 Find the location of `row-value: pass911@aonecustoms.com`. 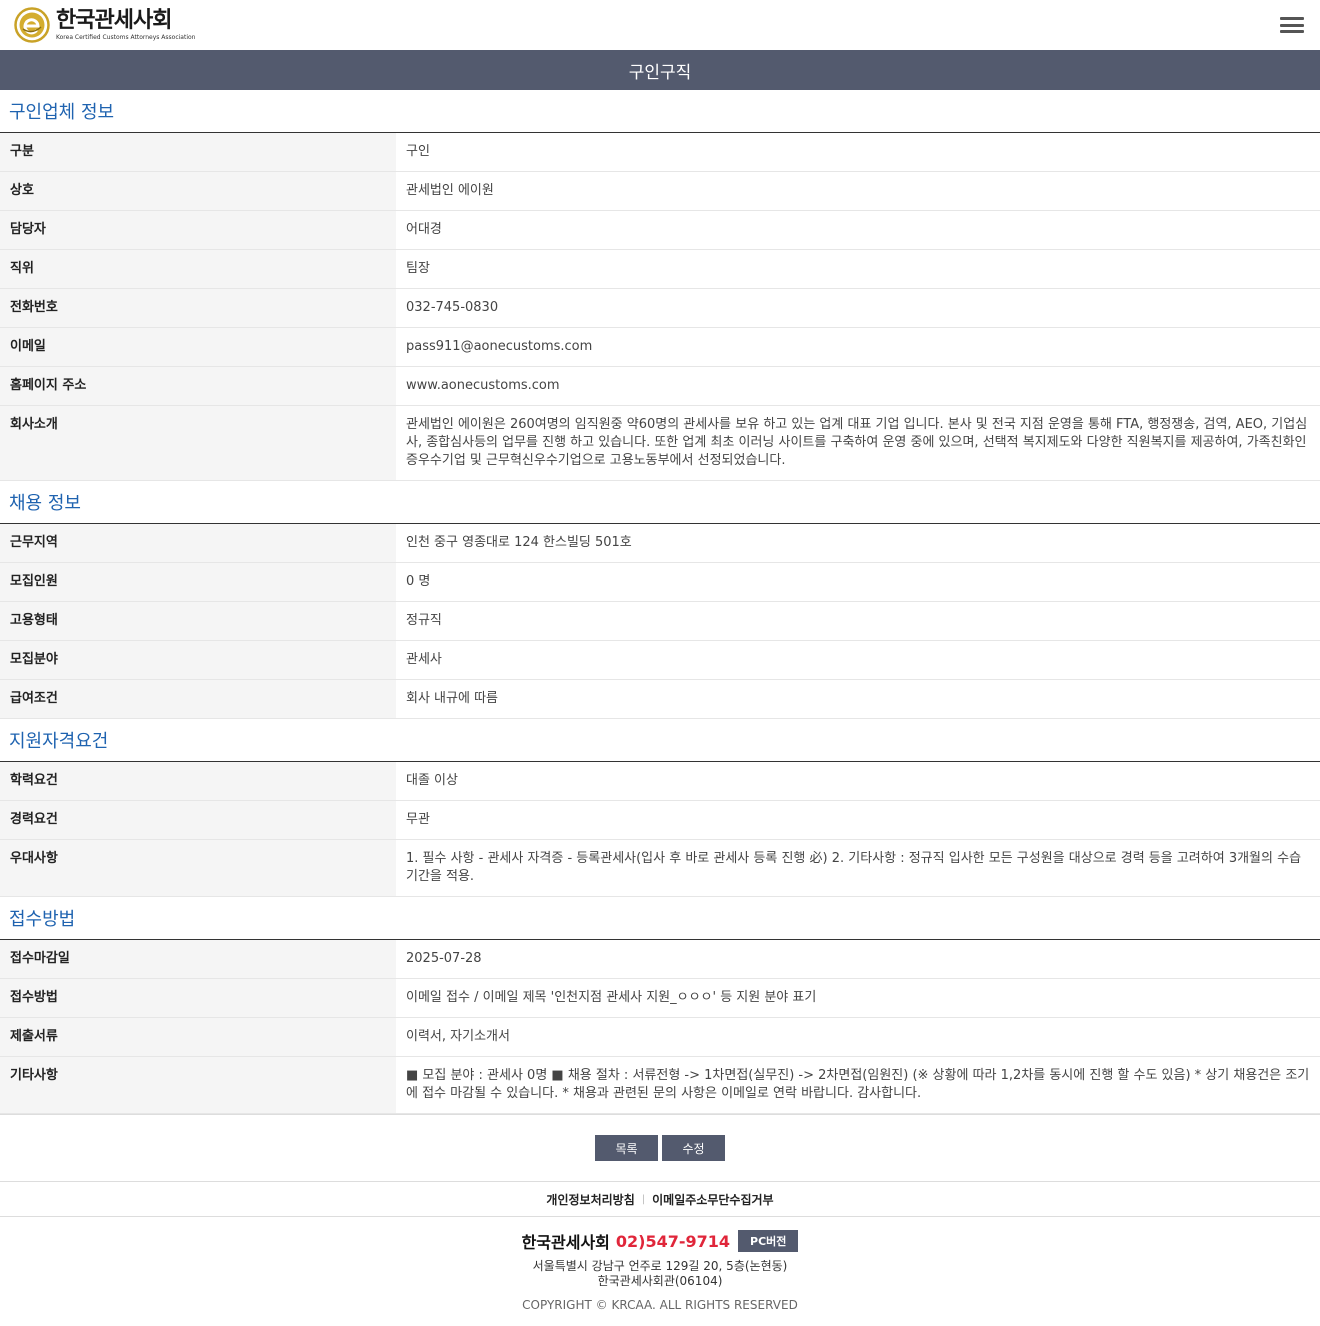

row-value: pass911@aonecustoms.com is located at coordinates (499, 346).